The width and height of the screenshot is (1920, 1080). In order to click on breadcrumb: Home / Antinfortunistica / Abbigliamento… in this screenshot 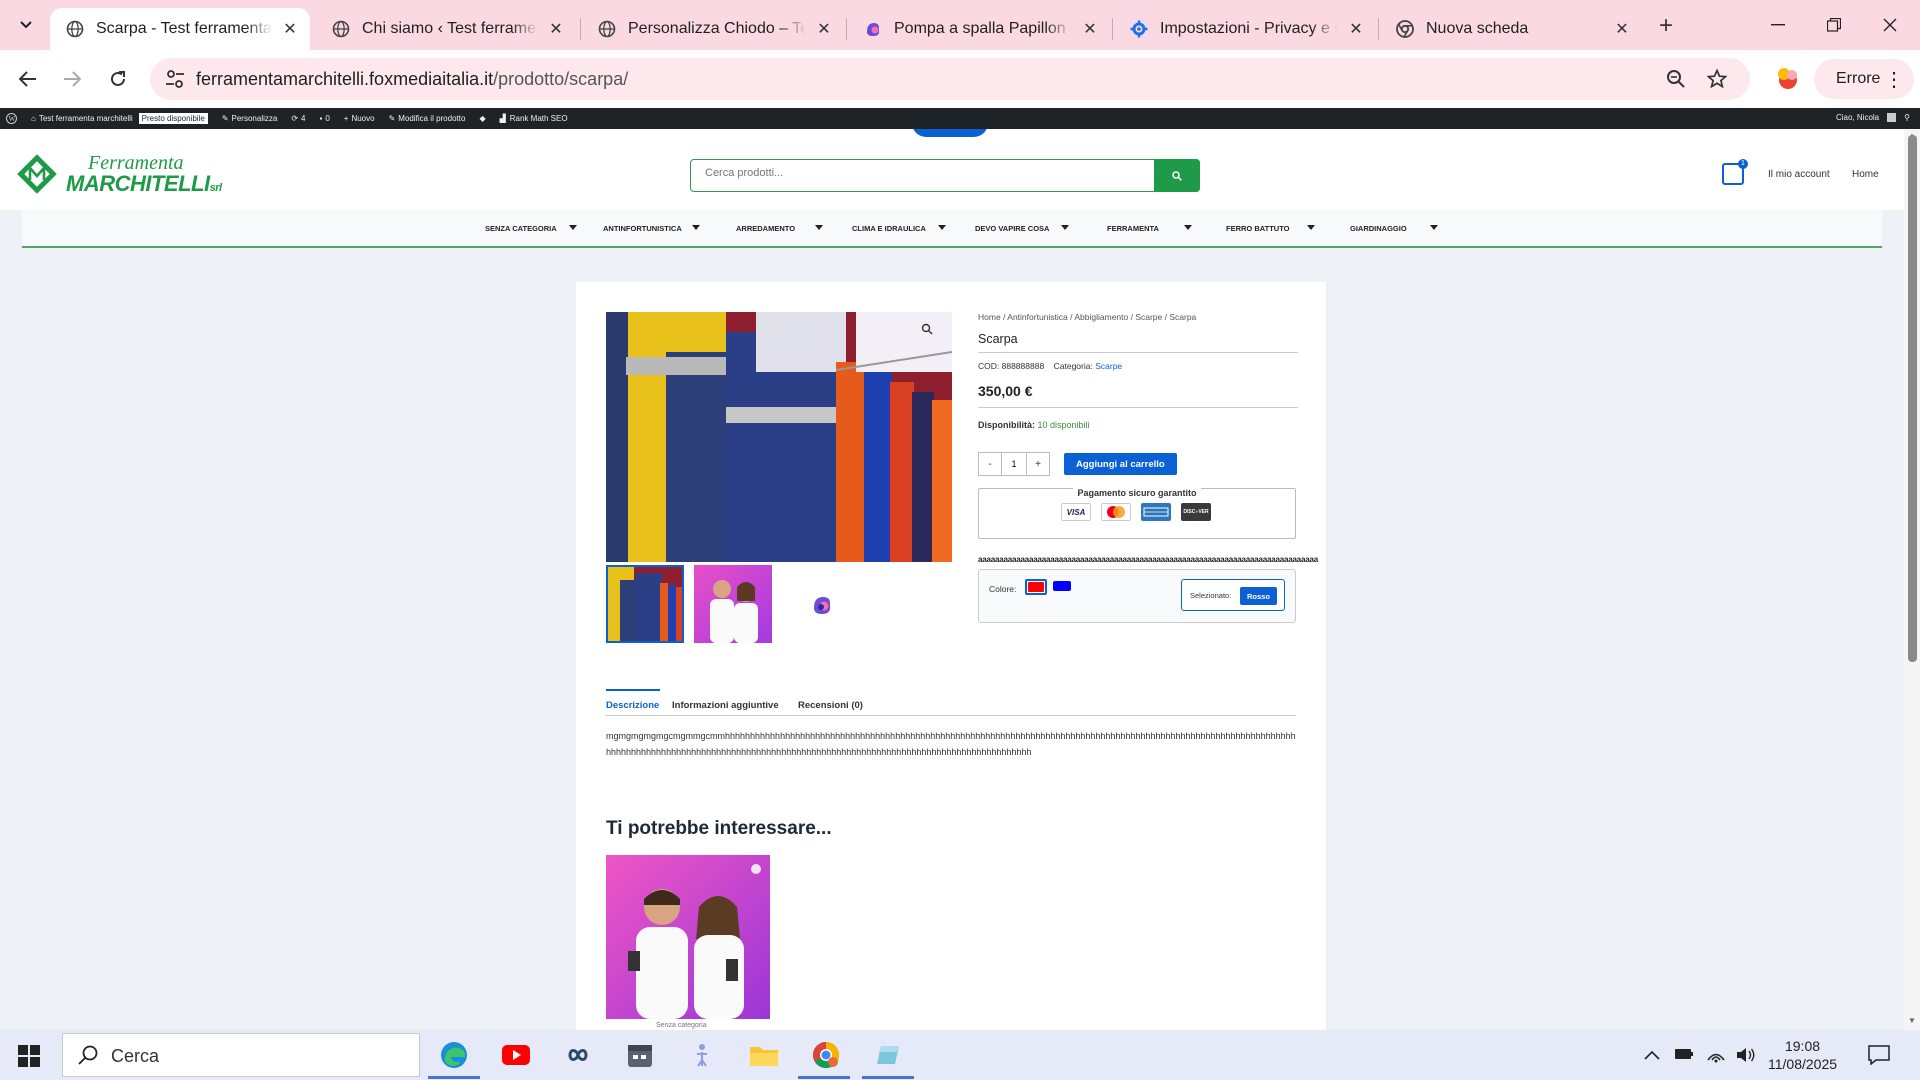, I will do `click(1138, 317)`.